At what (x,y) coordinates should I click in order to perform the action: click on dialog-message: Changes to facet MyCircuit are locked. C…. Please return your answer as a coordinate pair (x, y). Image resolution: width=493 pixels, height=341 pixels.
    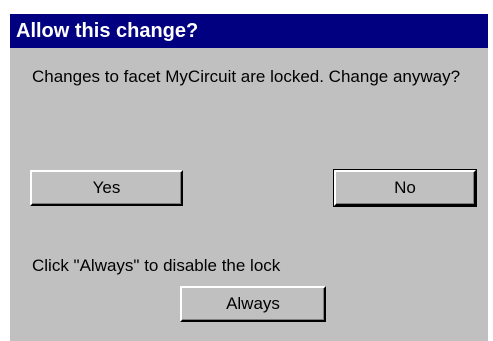
    Looking at the image, I should click on (246, 76).